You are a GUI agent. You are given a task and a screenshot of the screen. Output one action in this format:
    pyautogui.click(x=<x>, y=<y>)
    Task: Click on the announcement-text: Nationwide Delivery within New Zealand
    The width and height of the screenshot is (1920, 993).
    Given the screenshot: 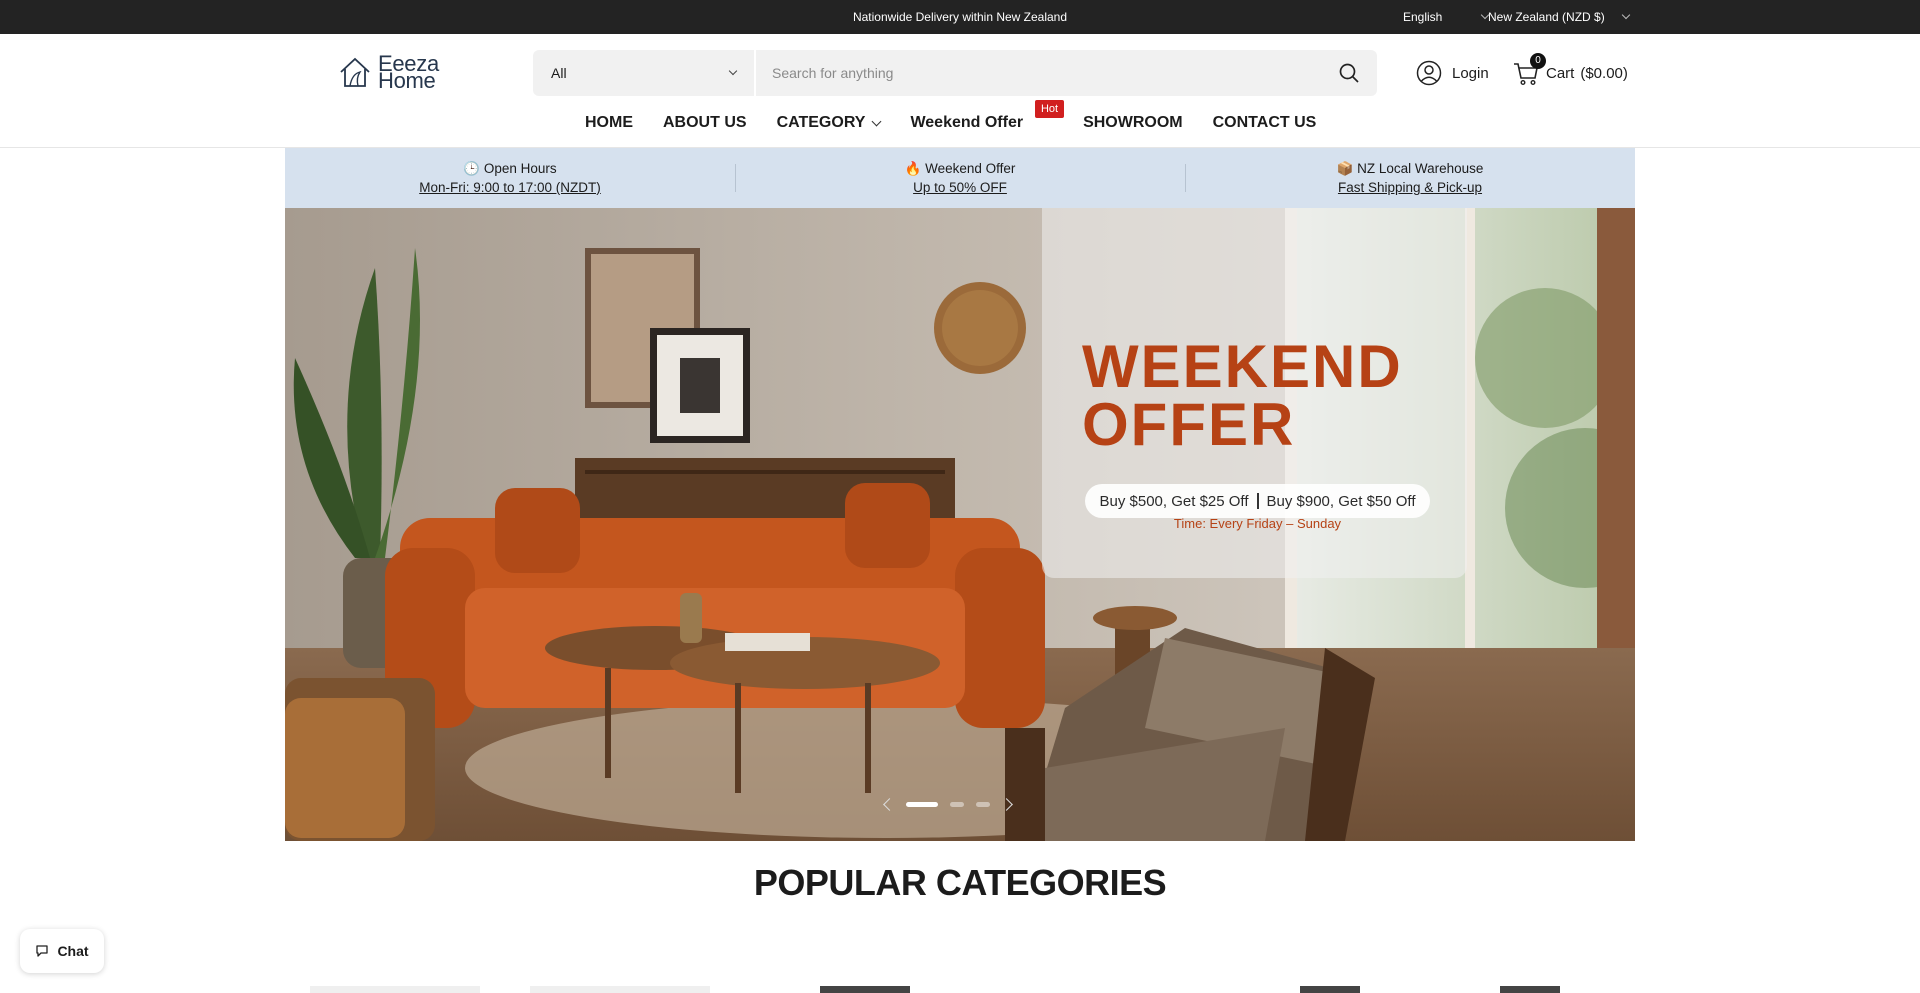 What is the action you would take?
    pyautogui.click(x=960, y=17)
    